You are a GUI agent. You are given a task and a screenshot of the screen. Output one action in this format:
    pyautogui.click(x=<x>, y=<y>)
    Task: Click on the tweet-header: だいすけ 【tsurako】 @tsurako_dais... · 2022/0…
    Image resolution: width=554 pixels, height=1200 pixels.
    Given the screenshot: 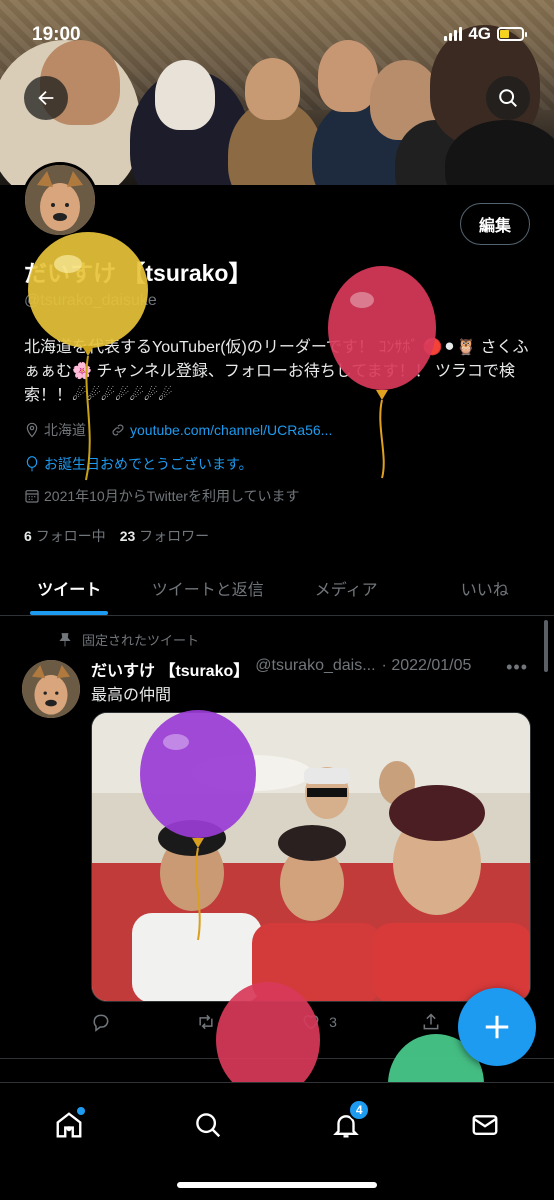 What is the action you would take?
    pyautogui.click(x=311, y=669)
    